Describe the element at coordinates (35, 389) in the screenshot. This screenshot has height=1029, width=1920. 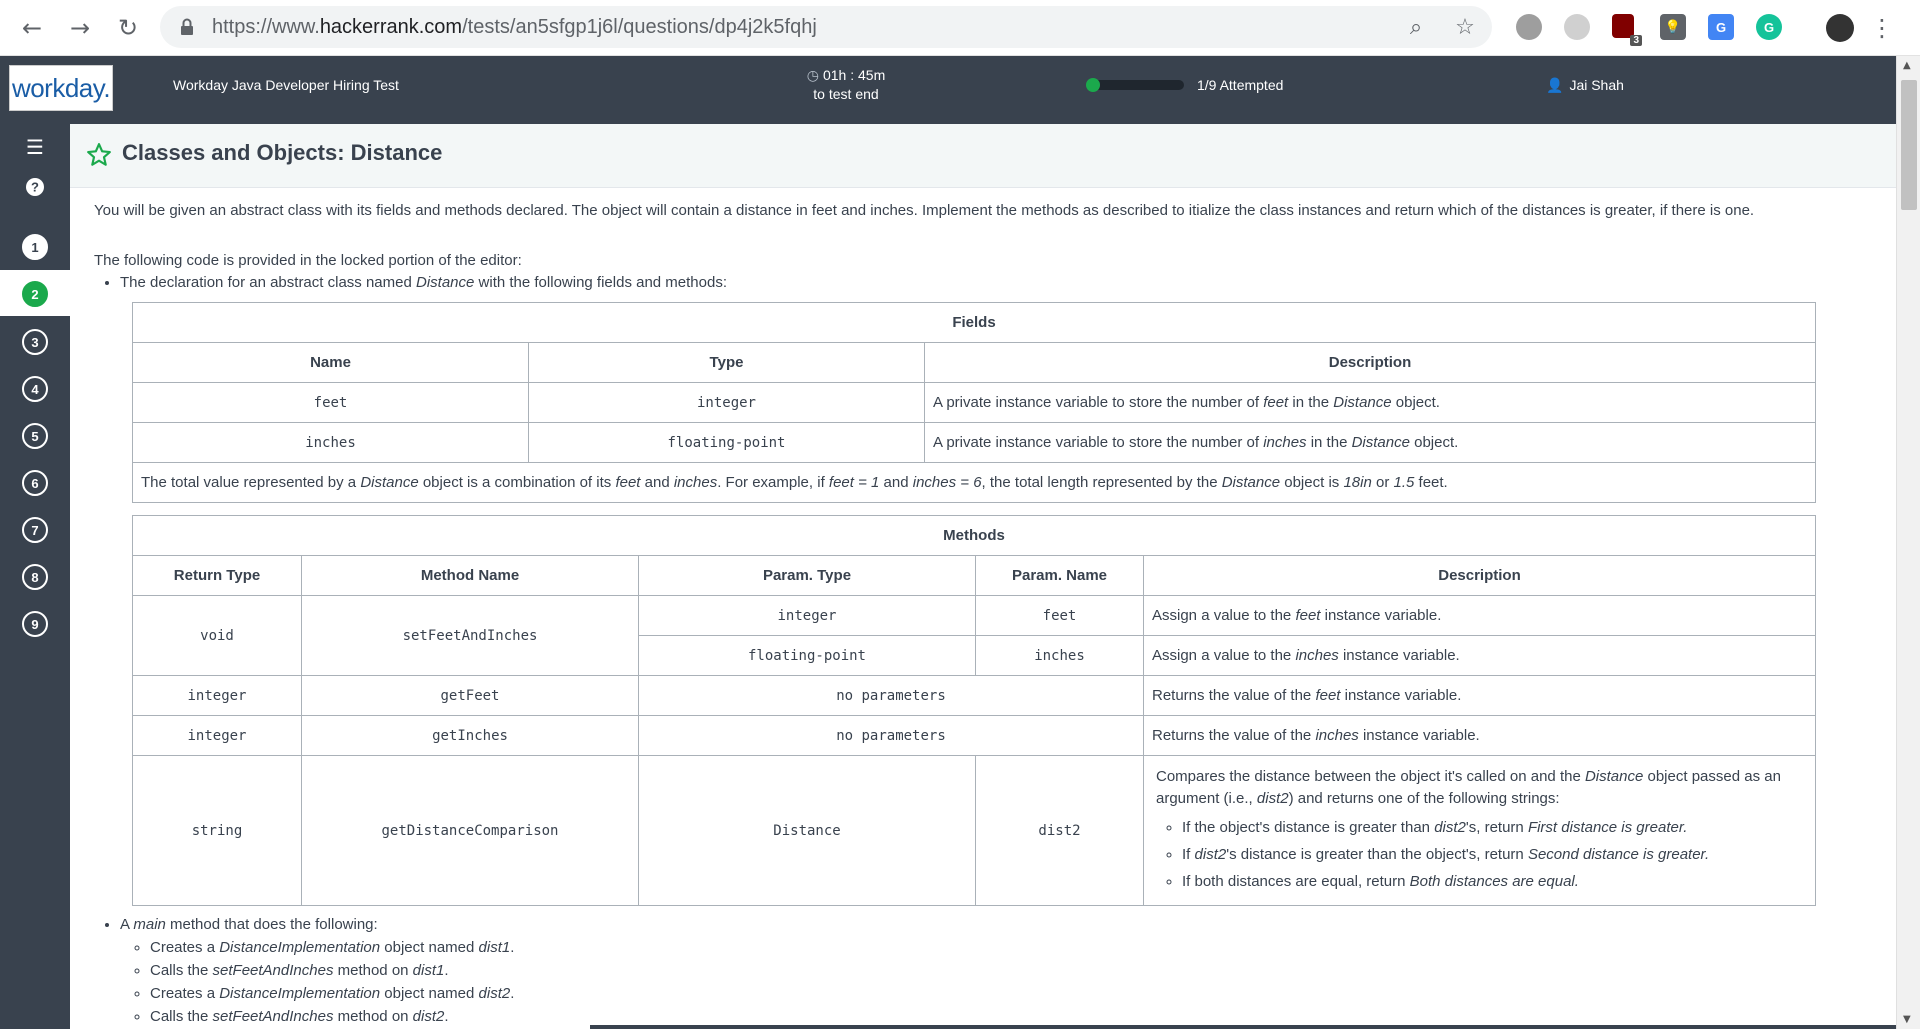
I see `question-nav-4: 4` at that location.